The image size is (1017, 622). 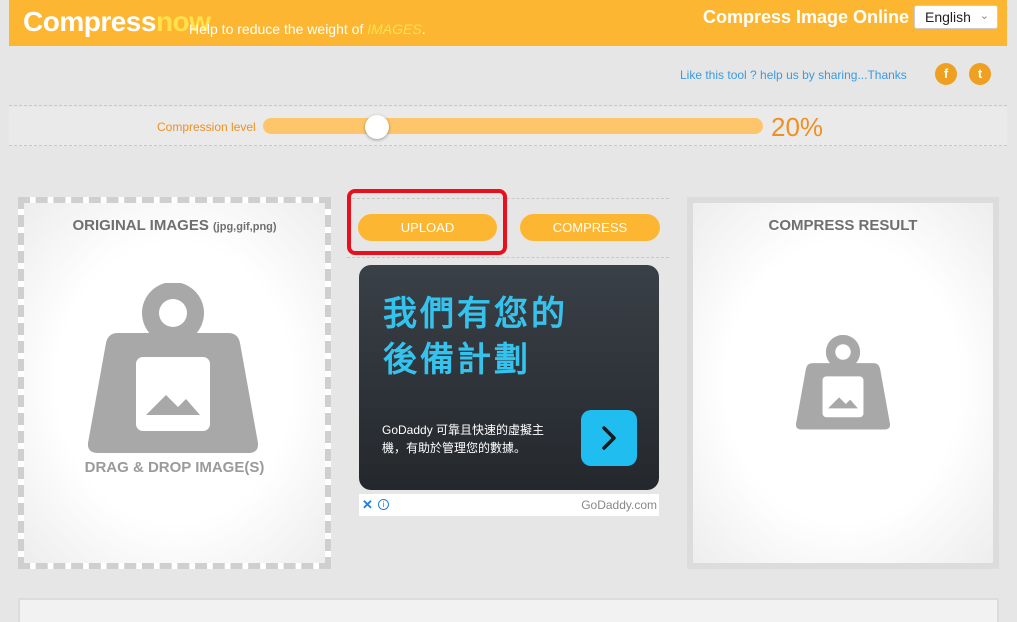 What do you see at coordinates (423, 29) in the screenshot?
I see `tagline-suffix: .` at bounding box center [423, 29].